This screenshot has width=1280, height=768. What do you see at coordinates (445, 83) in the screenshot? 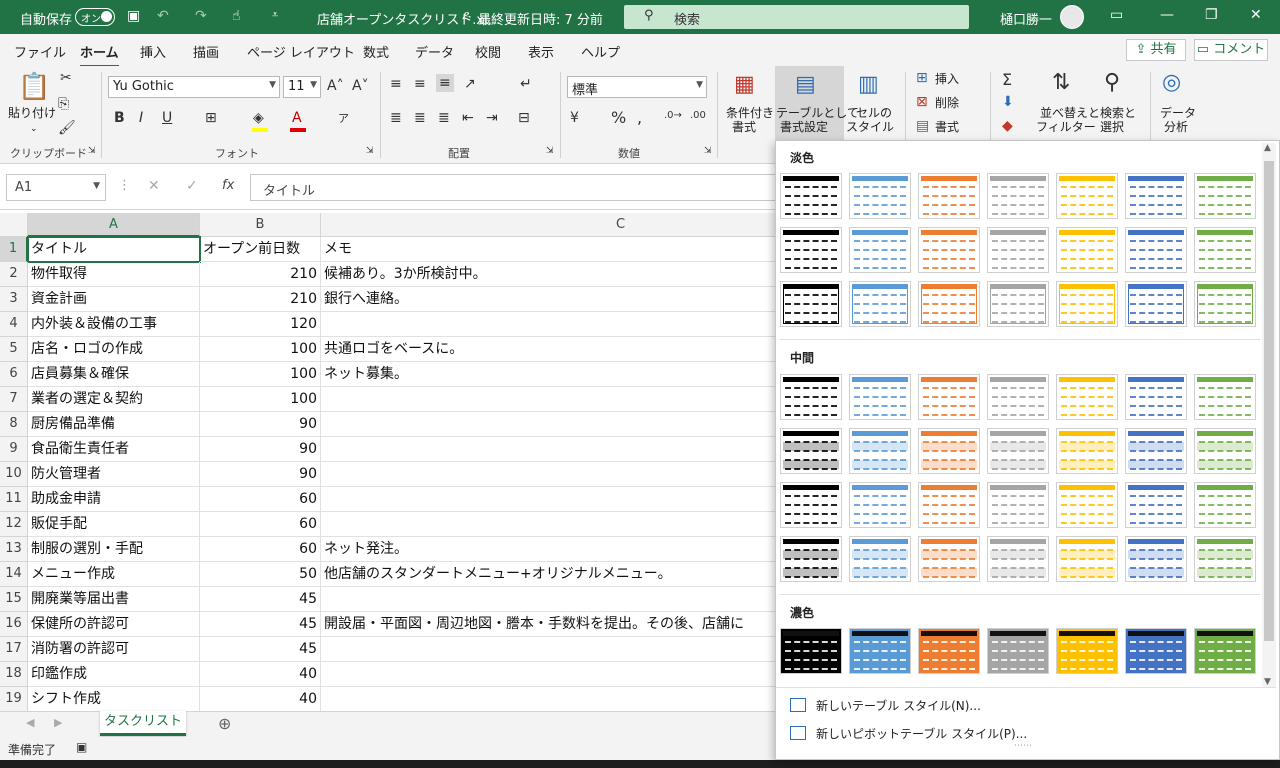
I see `align-bottom-icon: ≡` at bounding box center [445, 83].